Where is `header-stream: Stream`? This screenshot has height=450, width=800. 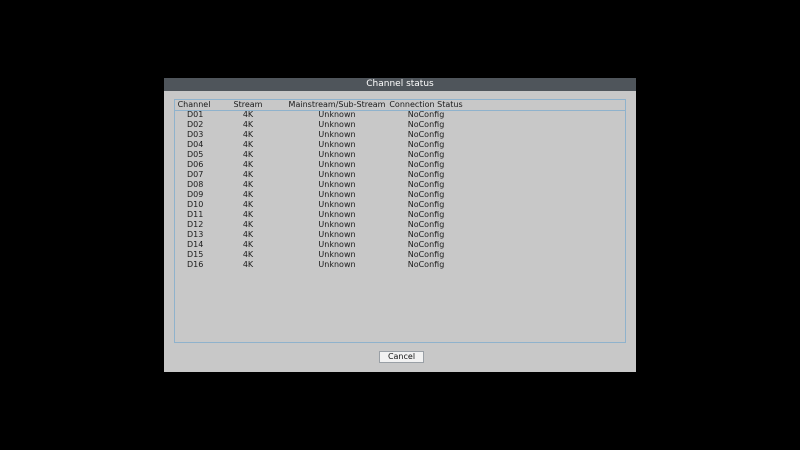 header-stream: Stream is located at coordinates (248, 104).